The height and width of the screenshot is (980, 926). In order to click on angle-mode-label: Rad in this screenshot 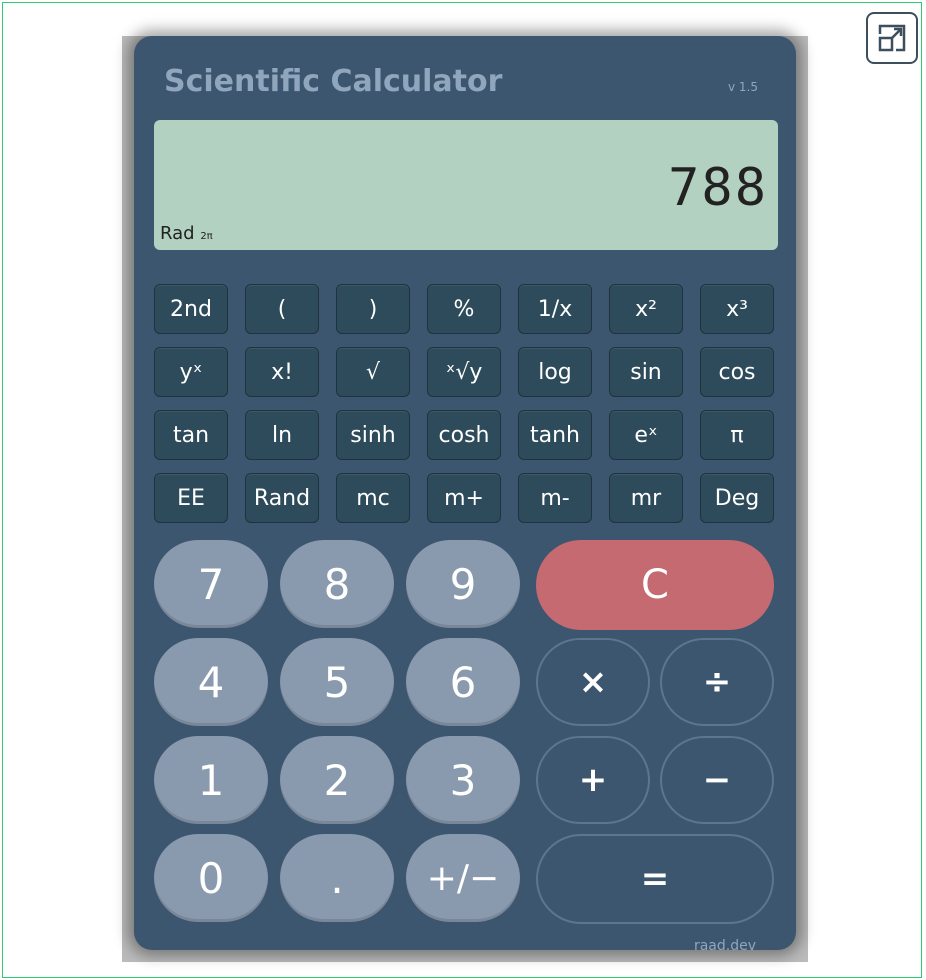, I will do `click(177, 233)`.